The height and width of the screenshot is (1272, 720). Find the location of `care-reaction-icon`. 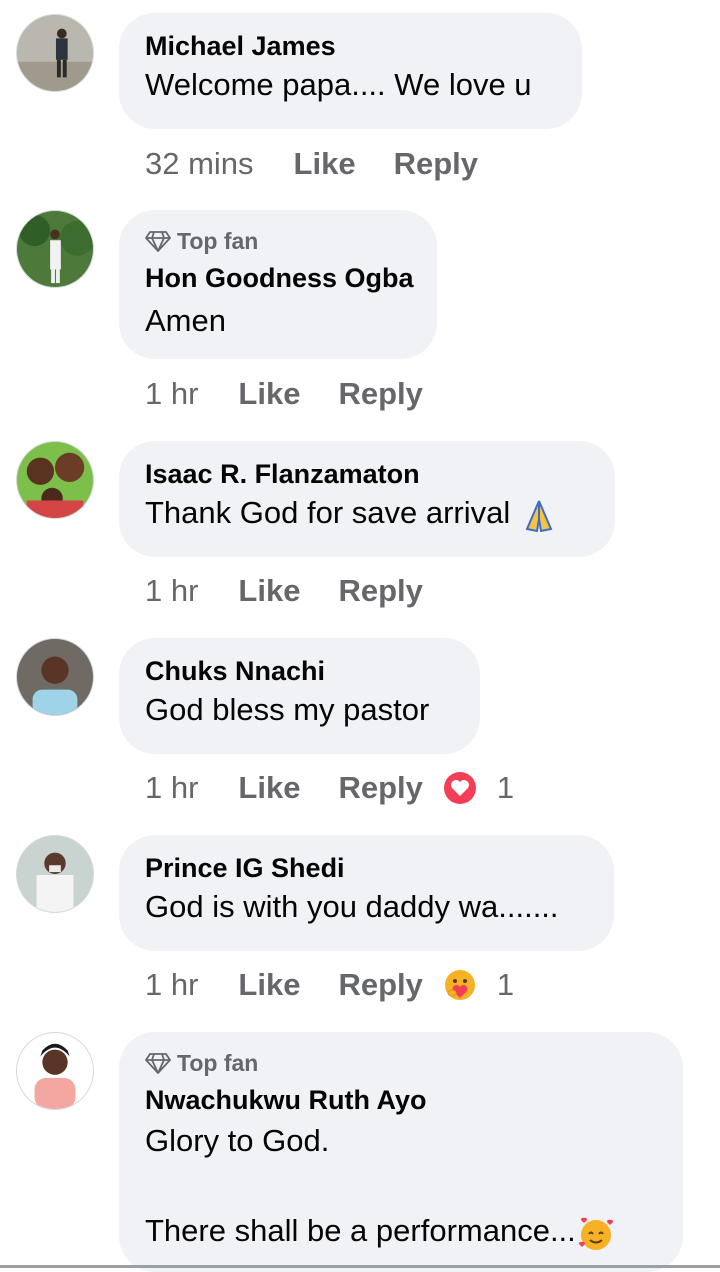

care-reaction-icon is located at coordinates (459, 985).